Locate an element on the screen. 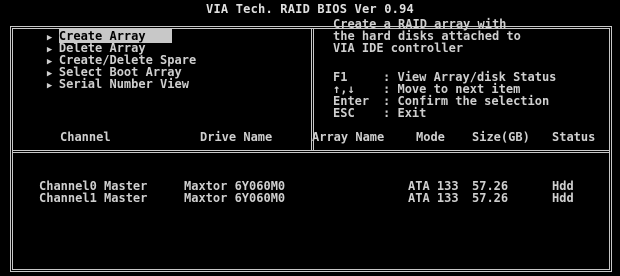 The height and width of the screenshot is (276, 620). key-row-esc: ESC: Exit is located at coordinates (463, 113).